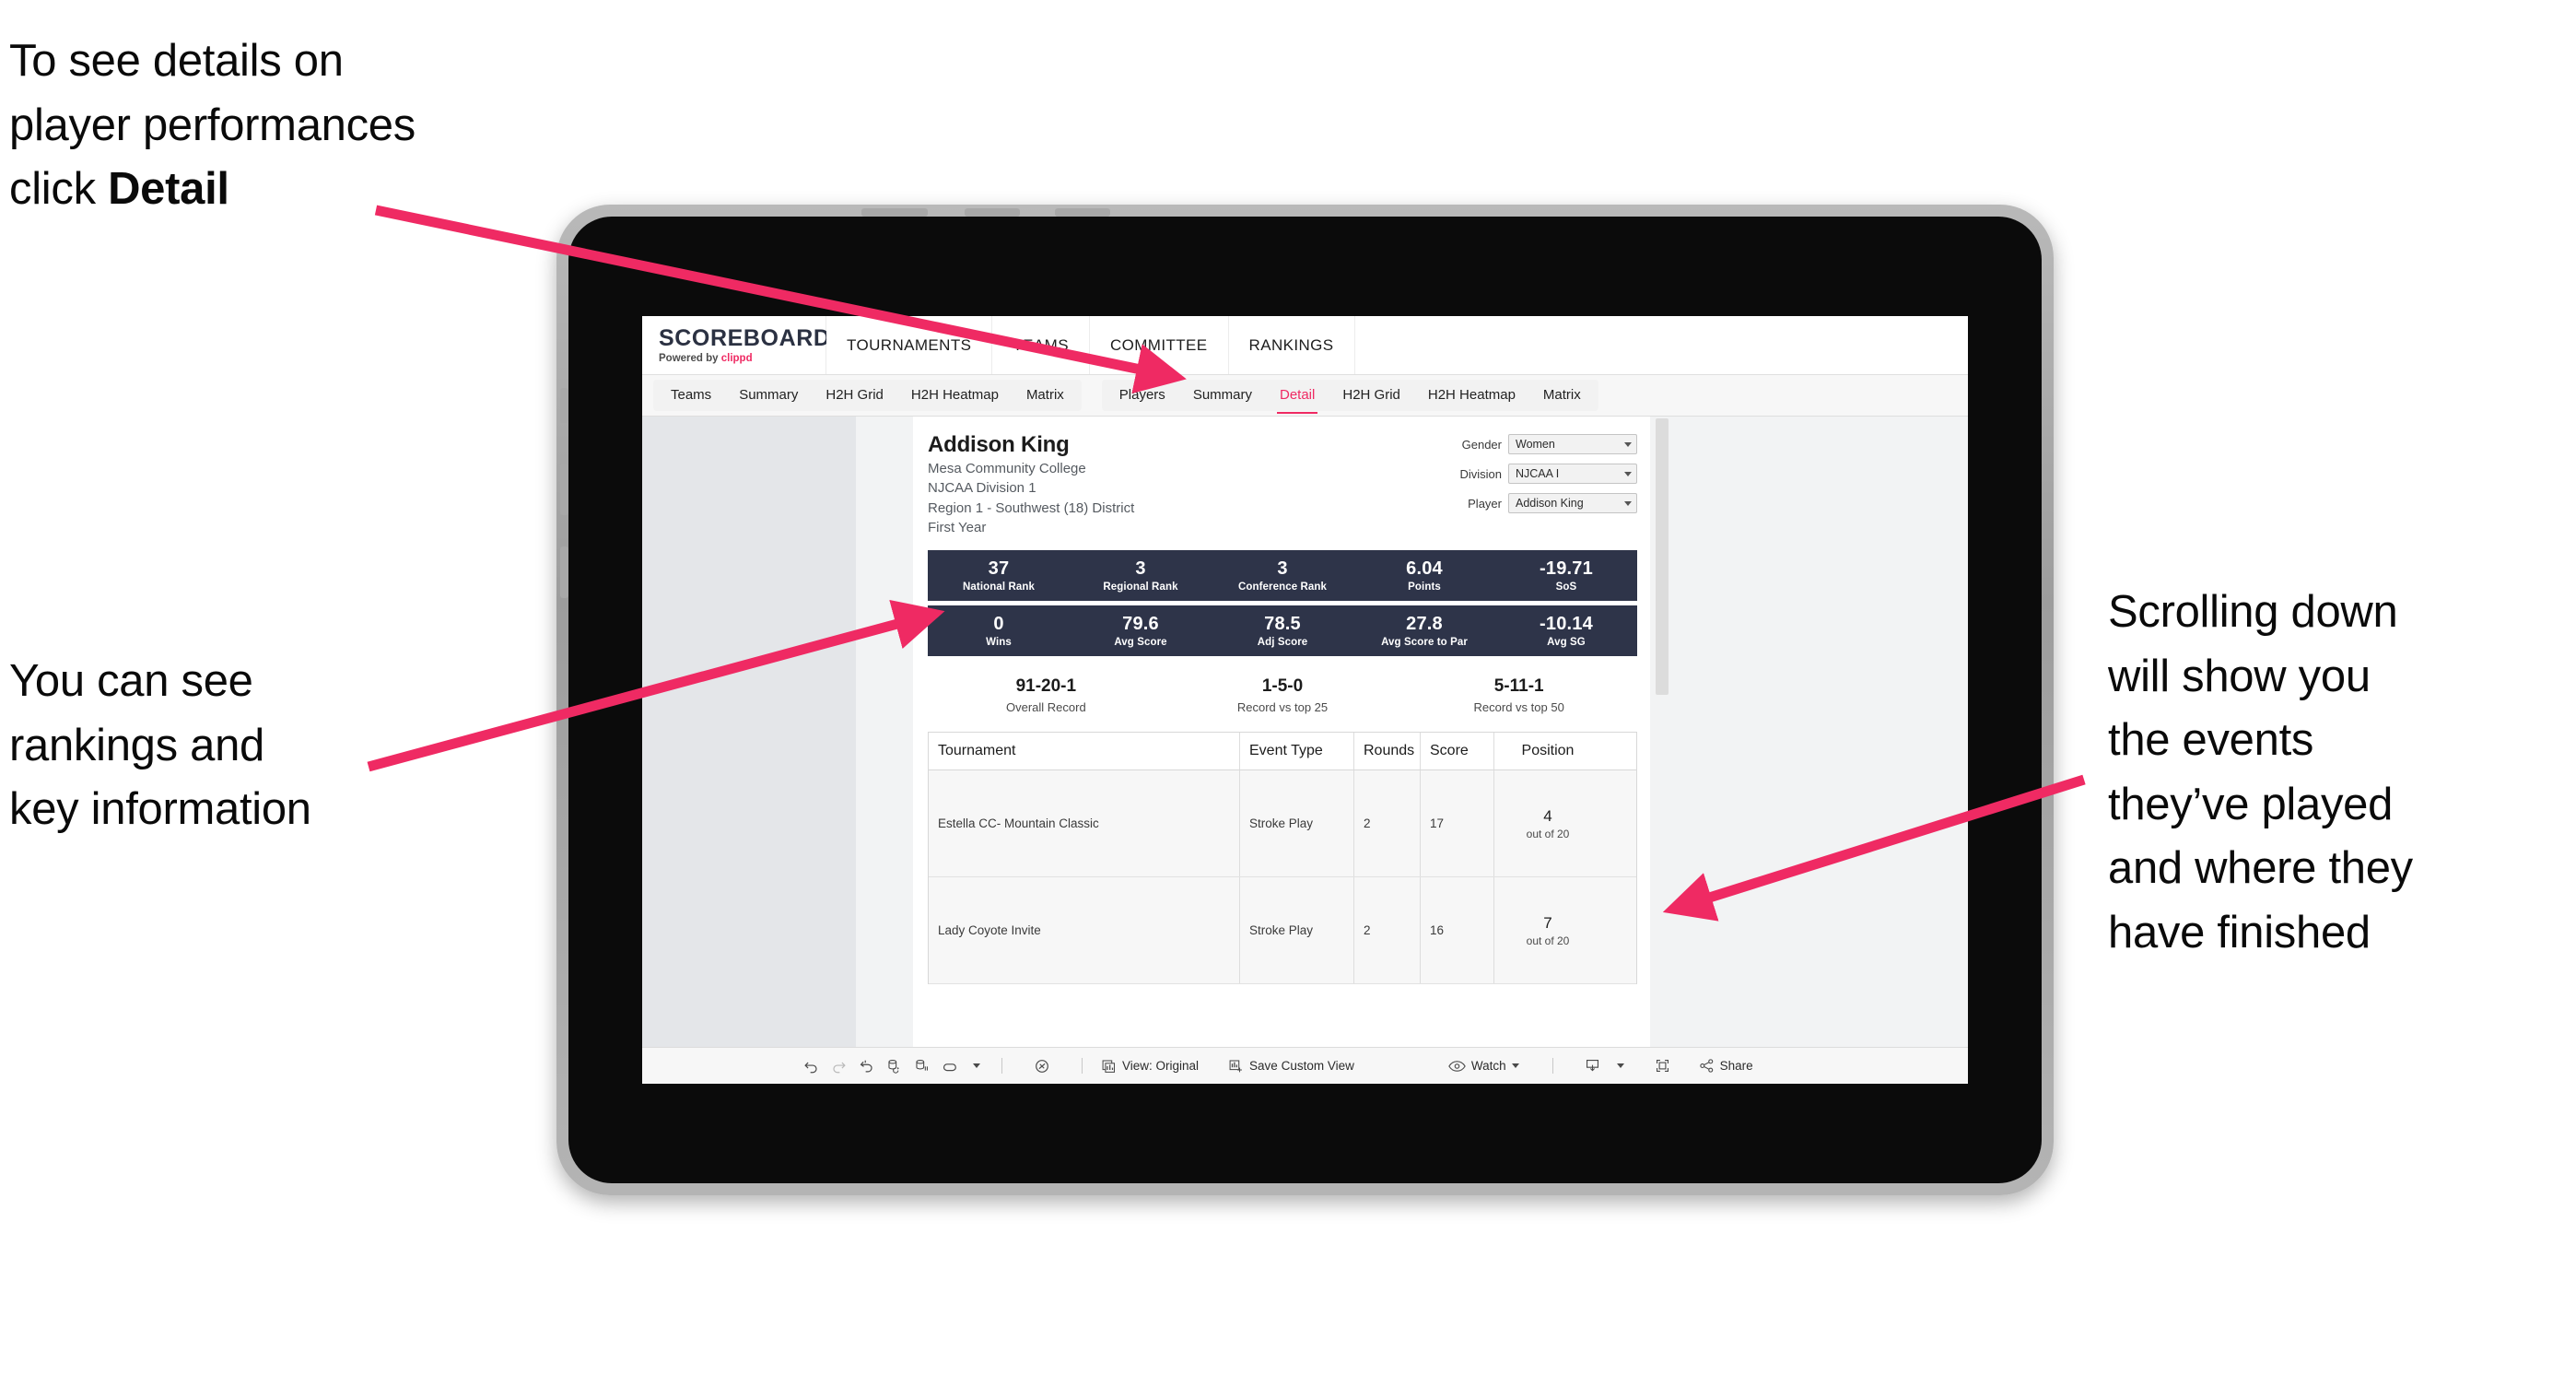 Image resolution: width=2576 pixels, height=1386 pixels. What do you see at coordinates (1297, 397) in the screenshot?
I see `subtab-players-detail: Detail` at bounding box center [1297, 397].